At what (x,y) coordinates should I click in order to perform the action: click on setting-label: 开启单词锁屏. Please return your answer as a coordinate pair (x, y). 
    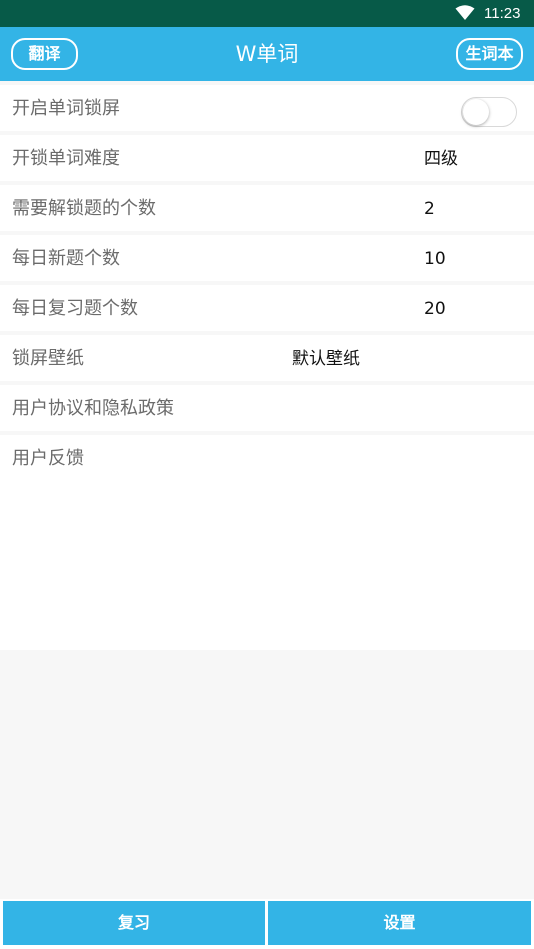
    Looking at the image, I should click on (66, 108).